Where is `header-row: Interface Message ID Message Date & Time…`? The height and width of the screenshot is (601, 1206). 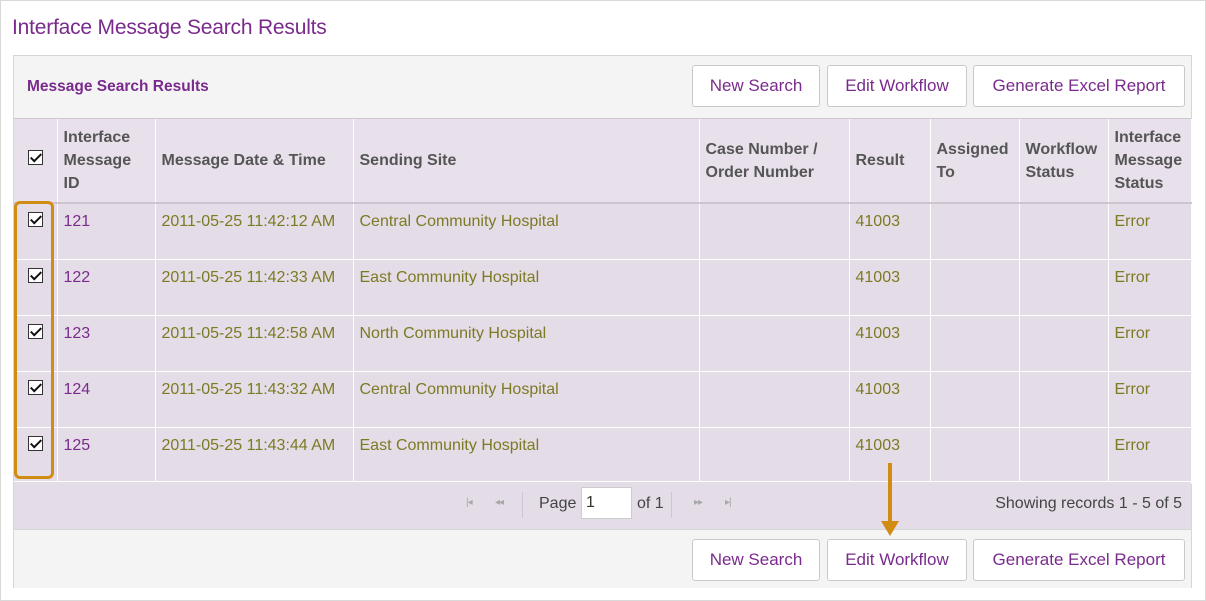
header-row: Interface Message ID Message Date & Time… is located at coordinates (603, 161).